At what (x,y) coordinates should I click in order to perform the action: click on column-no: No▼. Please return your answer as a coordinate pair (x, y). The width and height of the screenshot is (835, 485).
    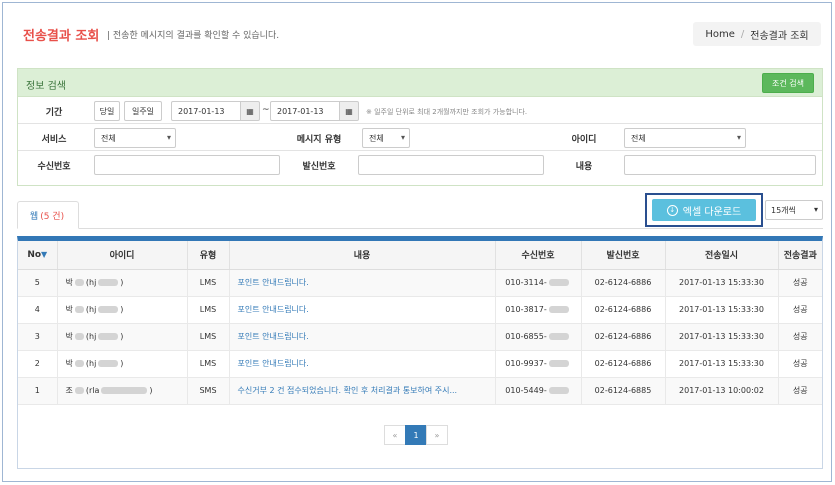
    Looking at the image, I should click on (38, 255).